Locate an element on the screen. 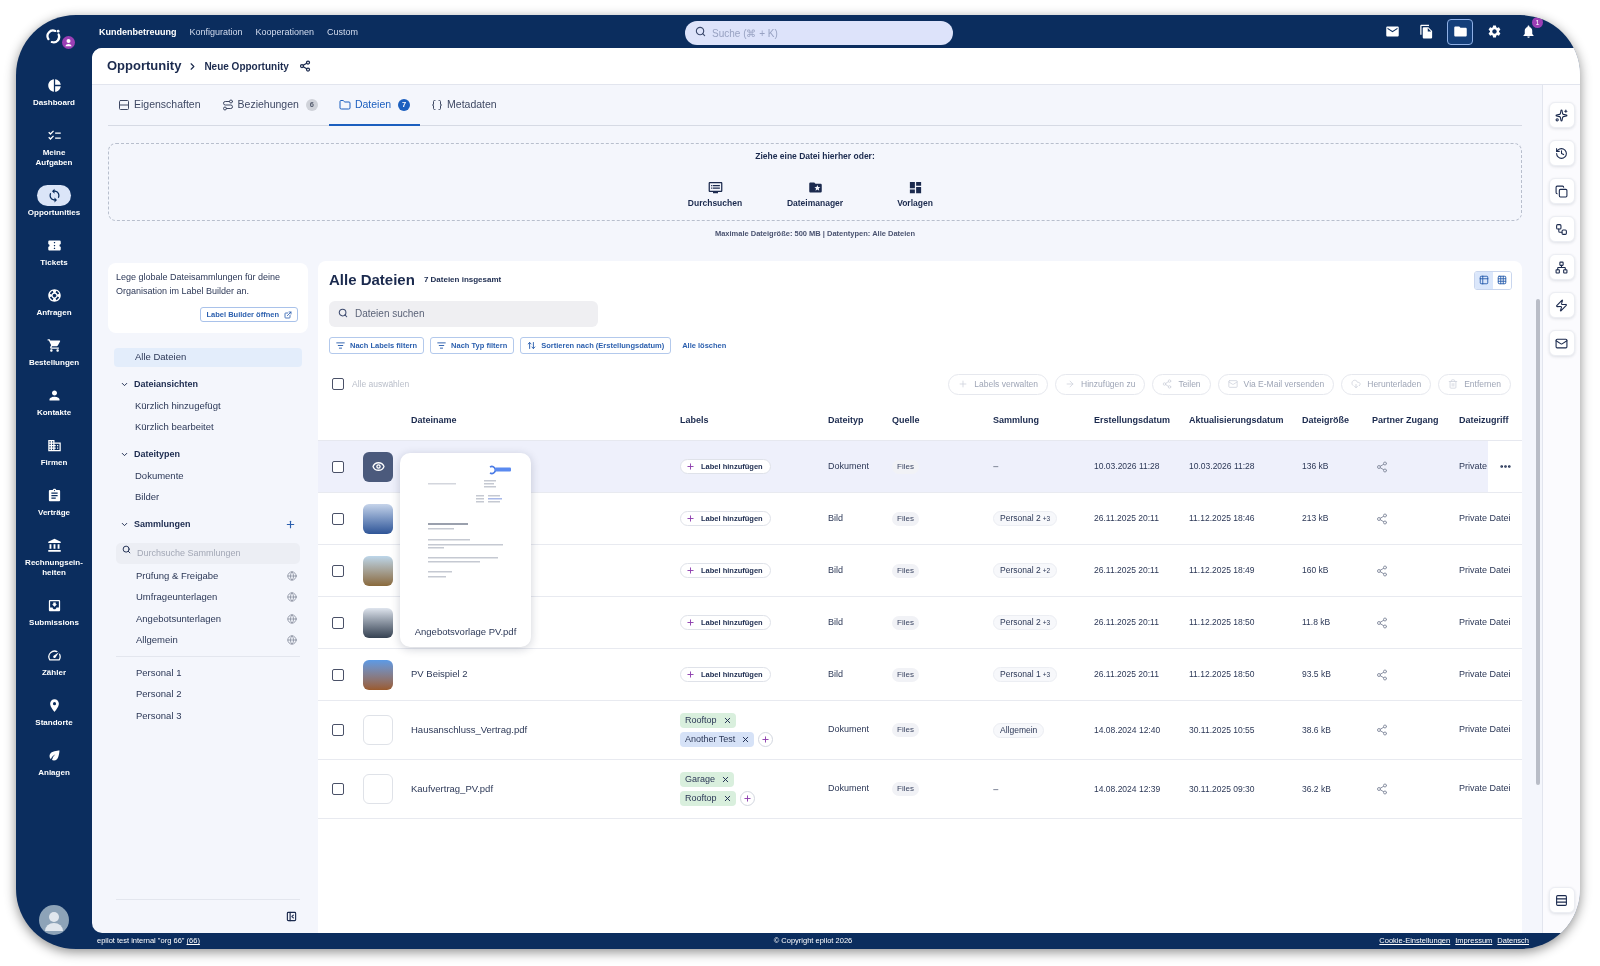  sidebar-nav-item: Zähler is located at coordinates (54, 661).